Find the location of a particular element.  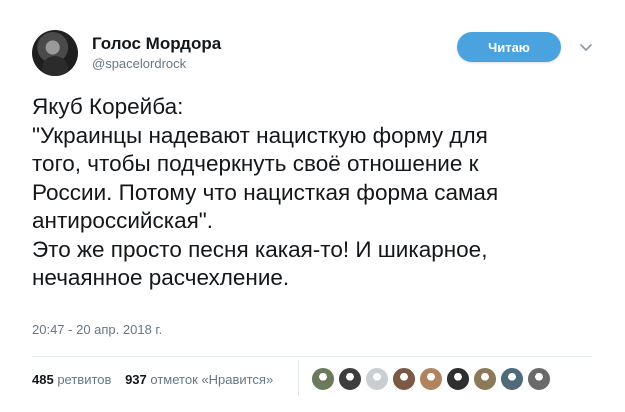

tweet-text-line: того, чтобы подчеркнуть своё отношение к is located at coordinates (255, 163).